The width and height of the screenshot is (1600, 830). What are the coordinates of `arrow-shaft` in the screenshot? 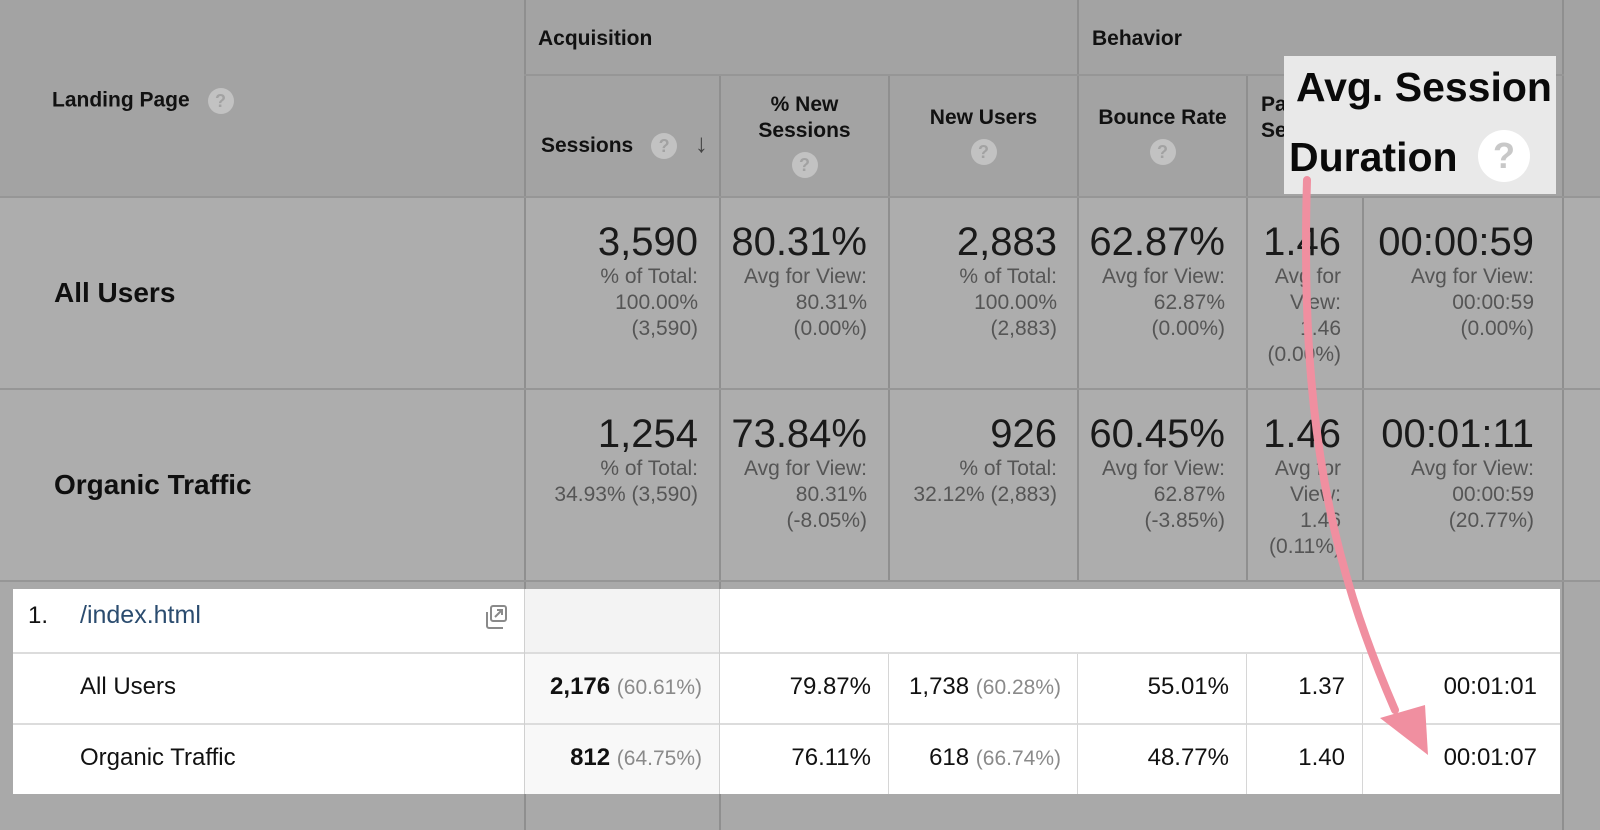 It's located at (1350, 445).